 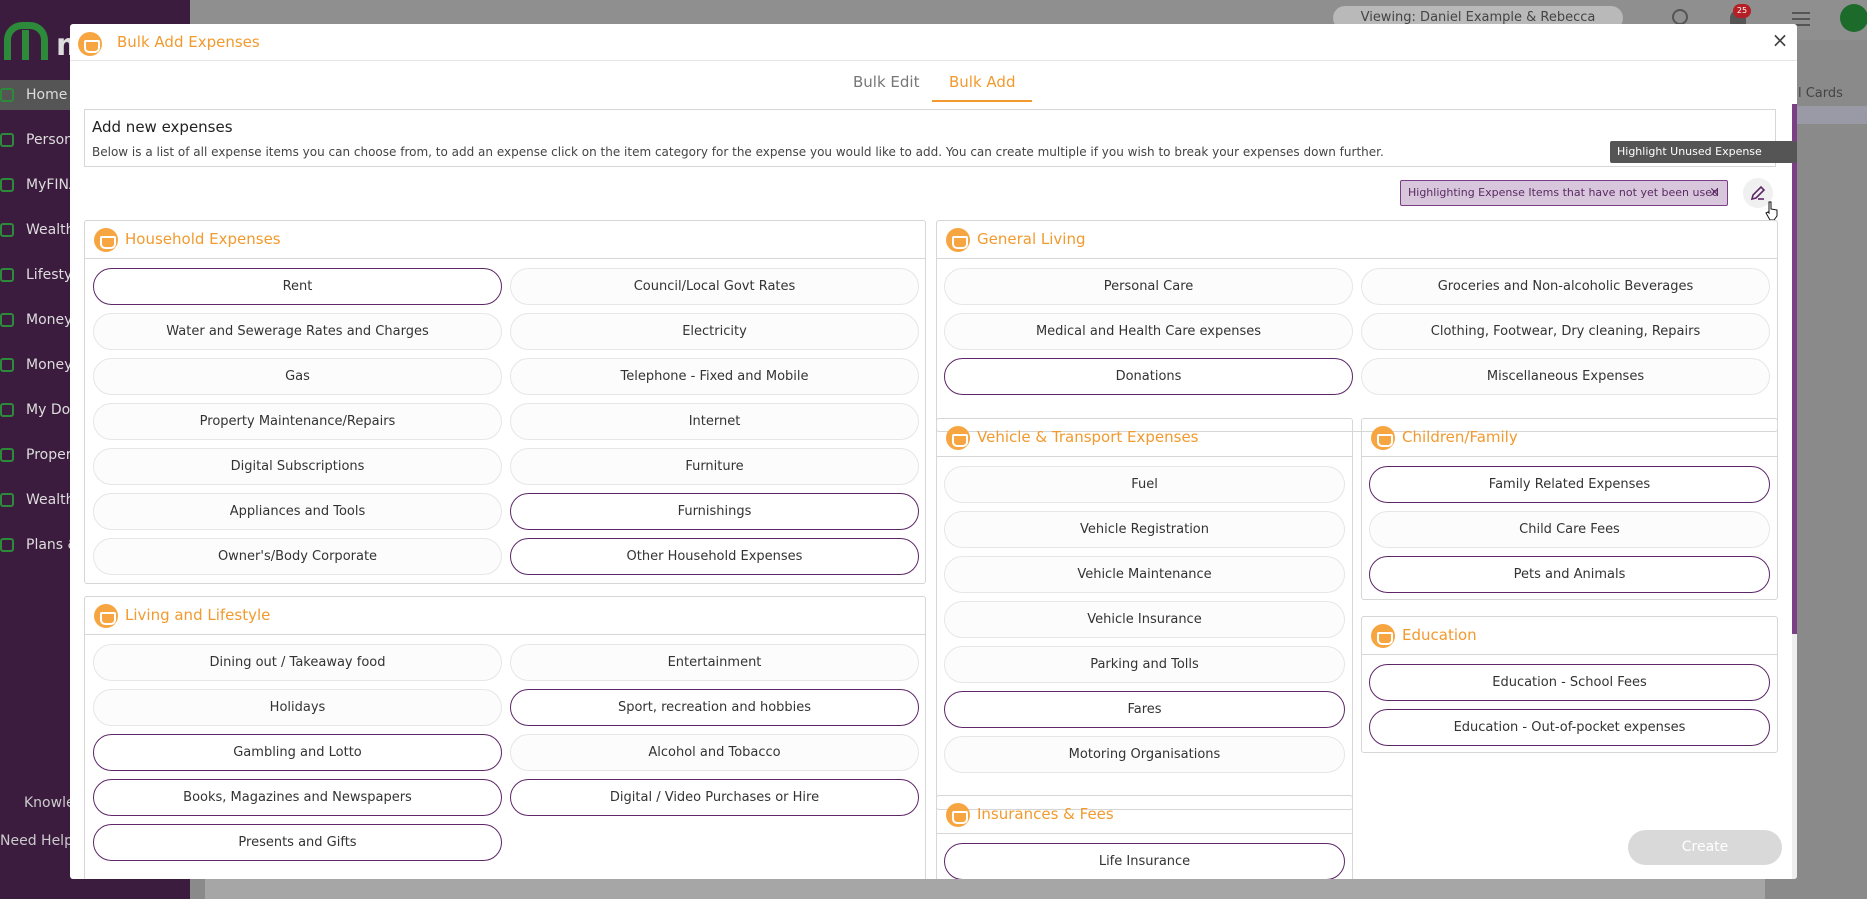 I want to click on expense-item-button: Vehicle Registration, so click(x=1144, y=529).